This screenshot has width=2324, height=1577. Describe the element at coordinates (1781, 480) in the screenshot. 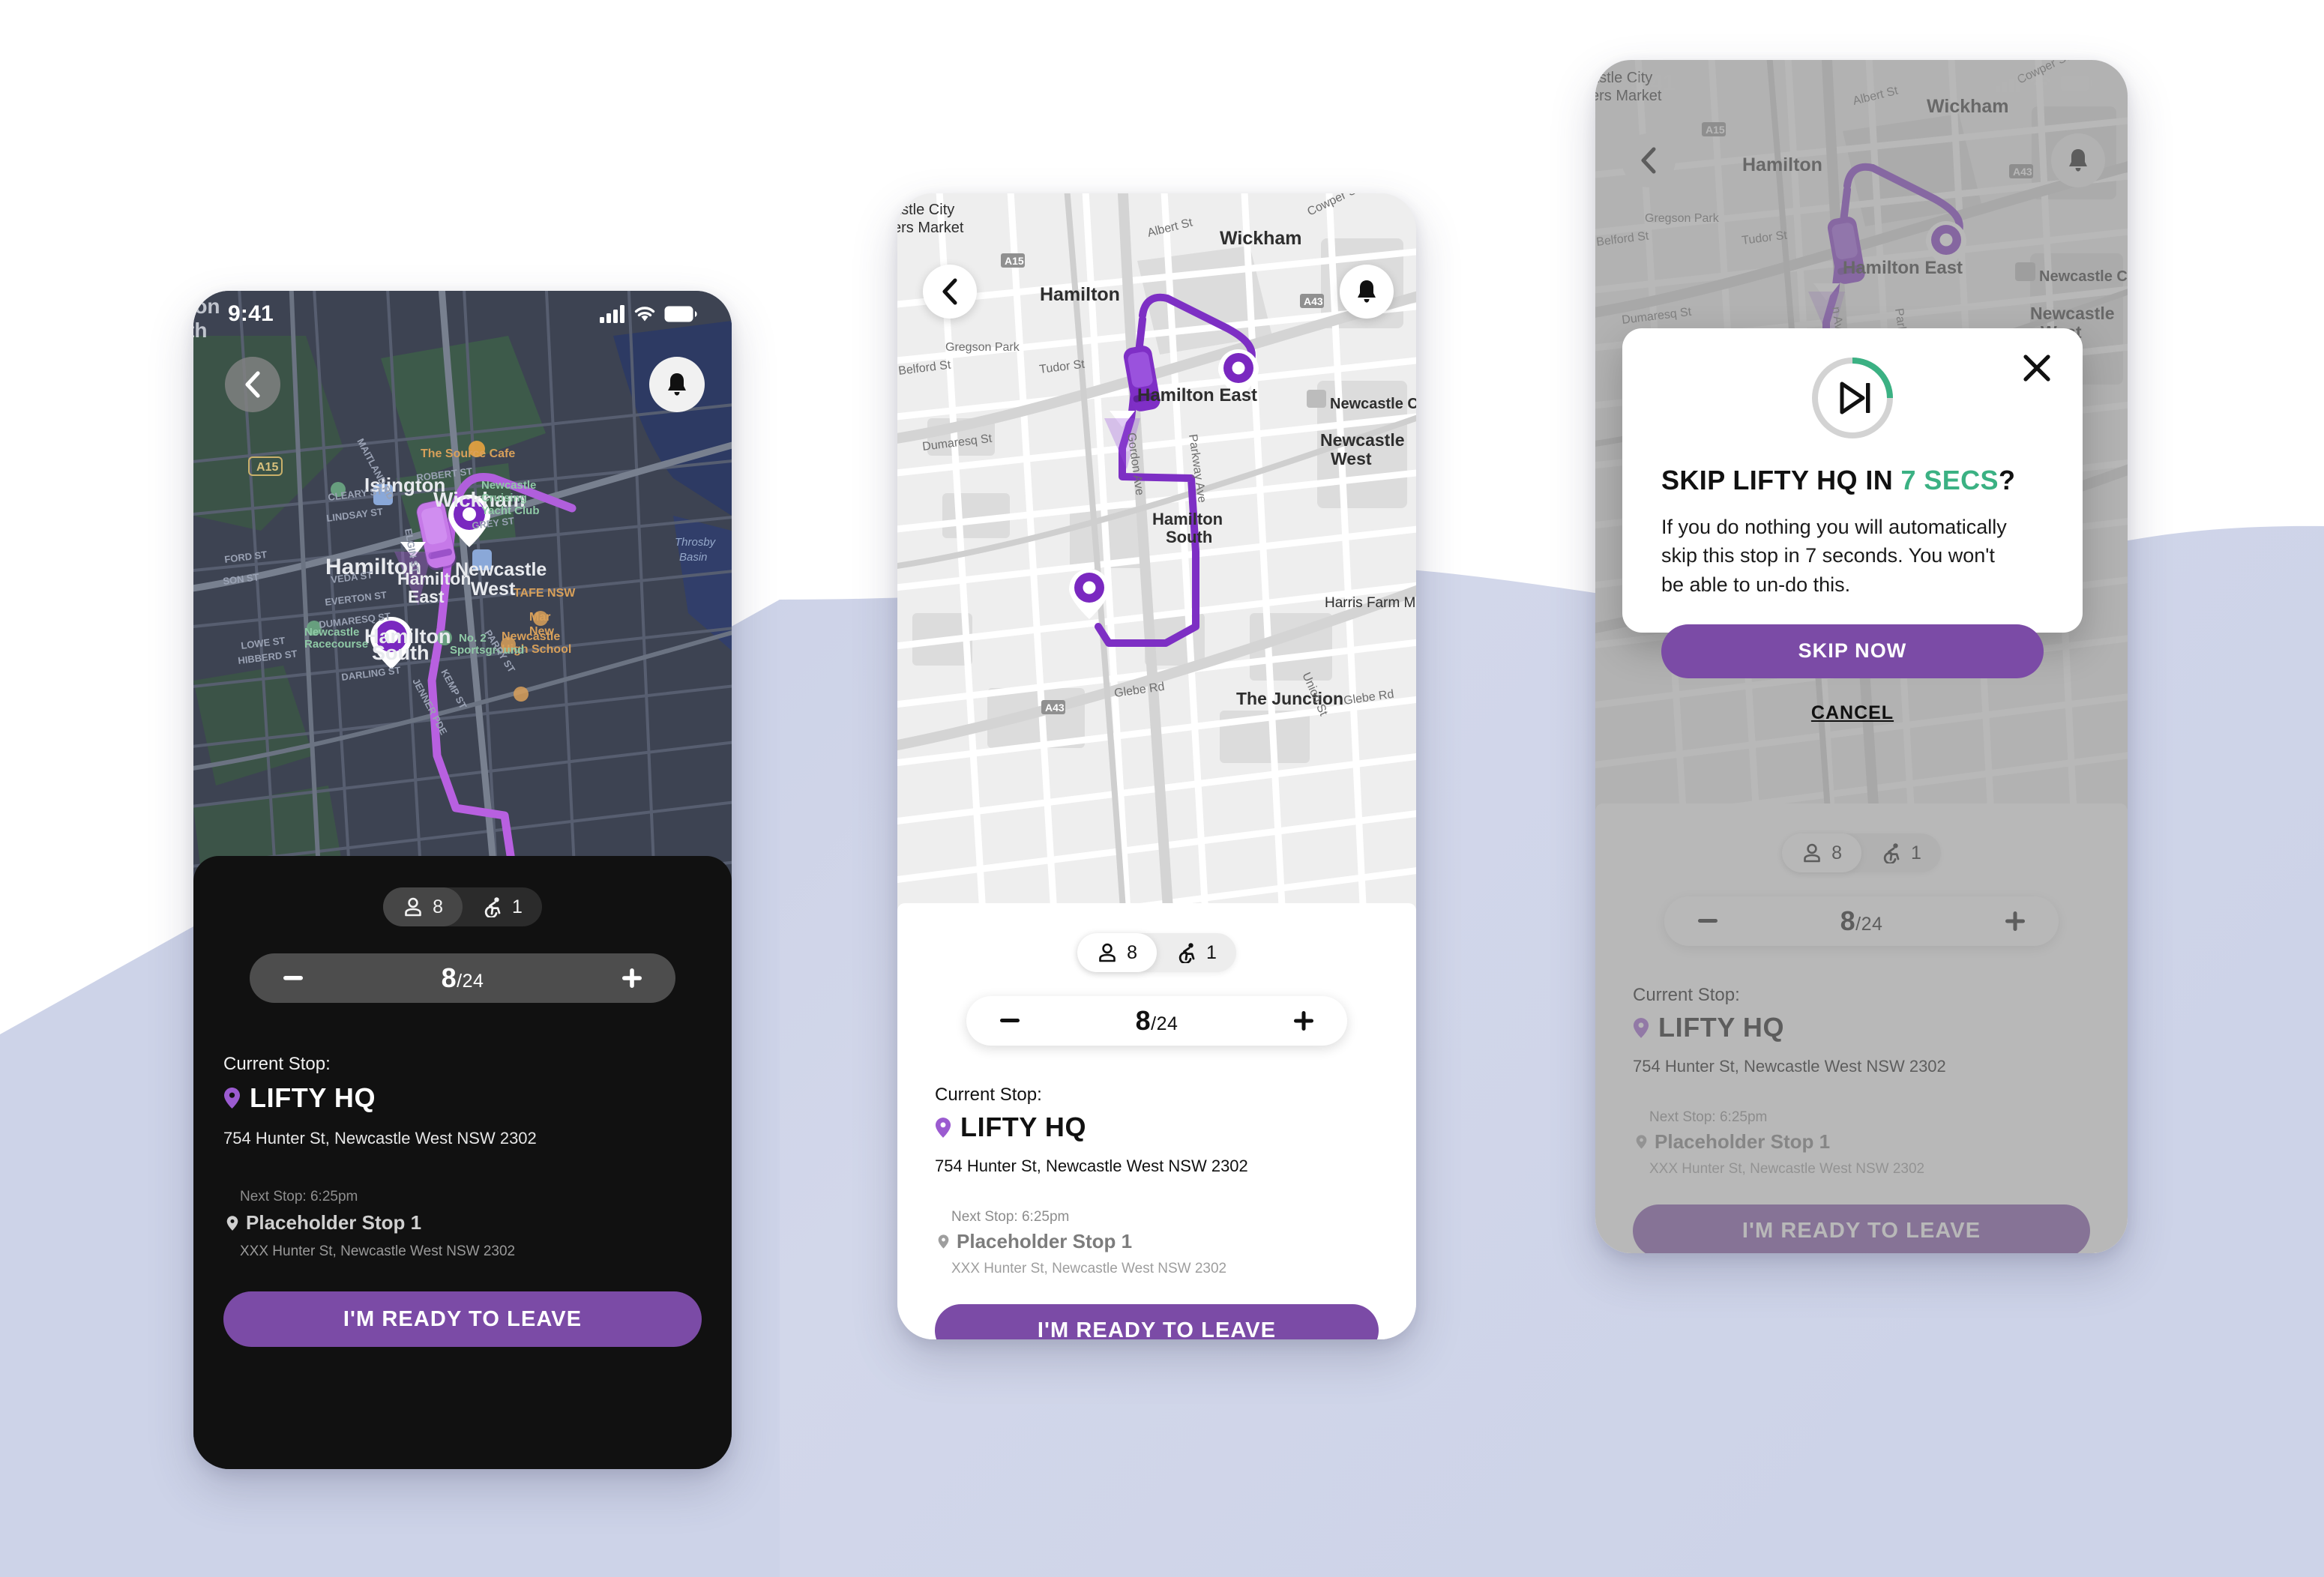

I see `dialog-title-prefix: SKIP LIFTY HQ IN` at that location.